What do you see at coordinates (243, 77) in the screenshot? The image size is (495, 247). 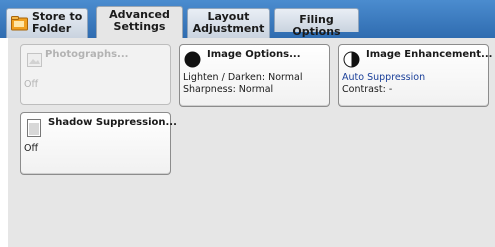 I see `image-options-lighten-darken: Lighten / Darken: Normal` at bounding box center [243, 77].